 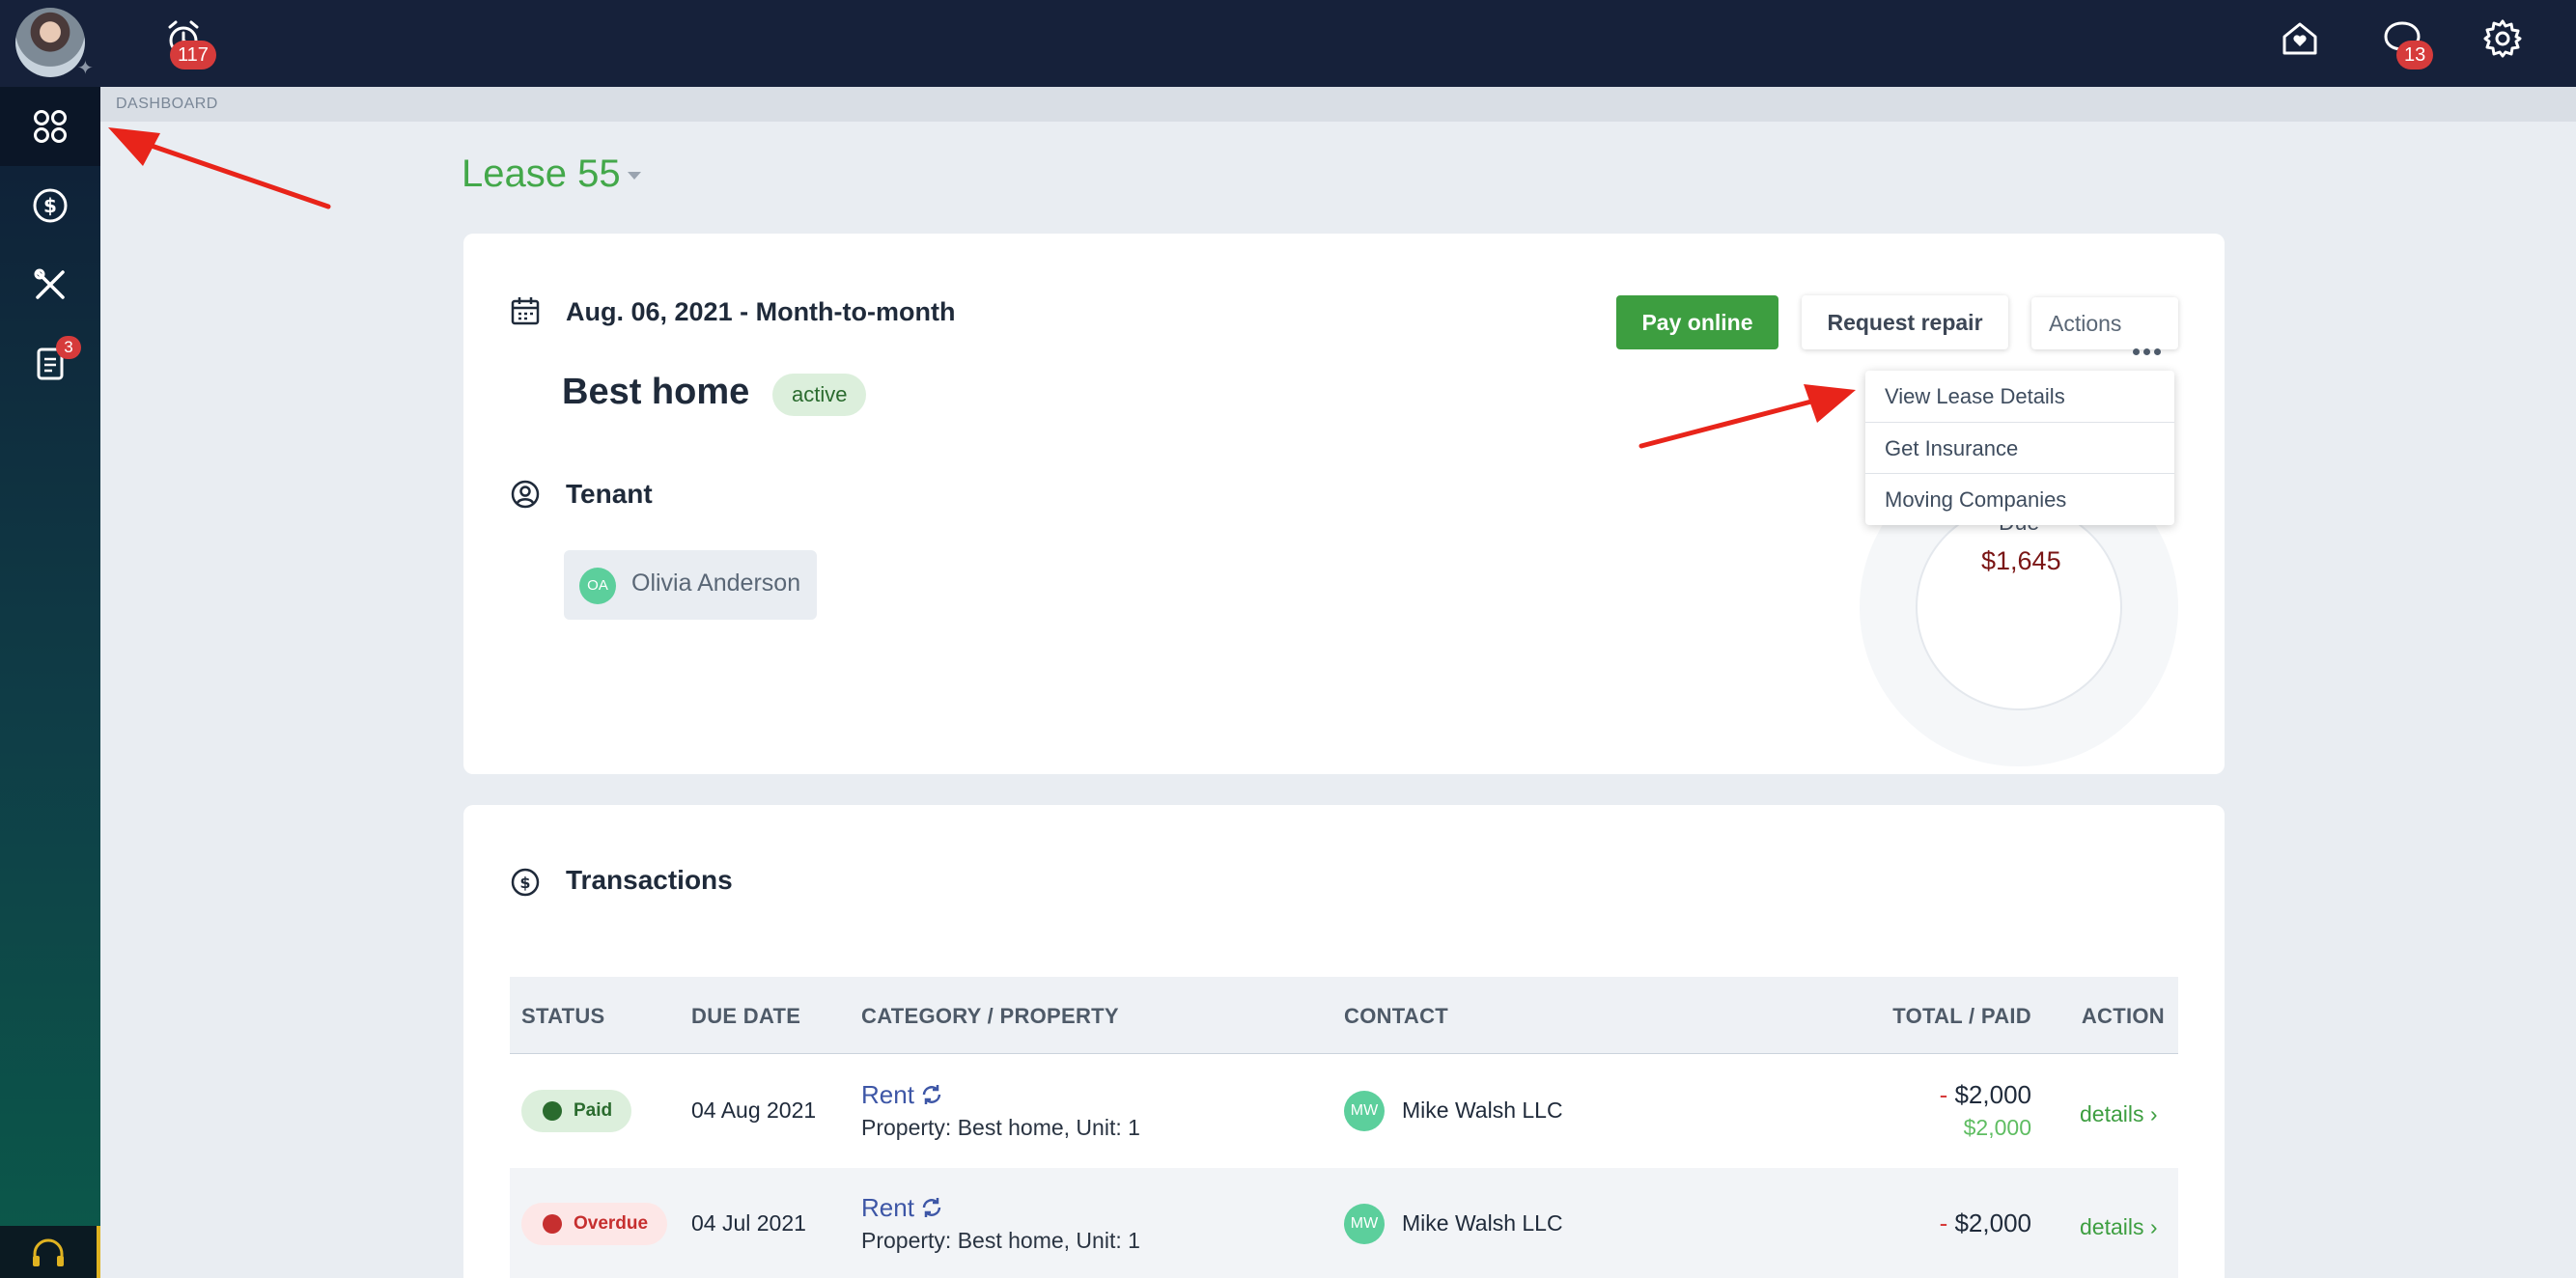 I want to click on notifications-count-badge: 13, so click(x=2415, y=55).